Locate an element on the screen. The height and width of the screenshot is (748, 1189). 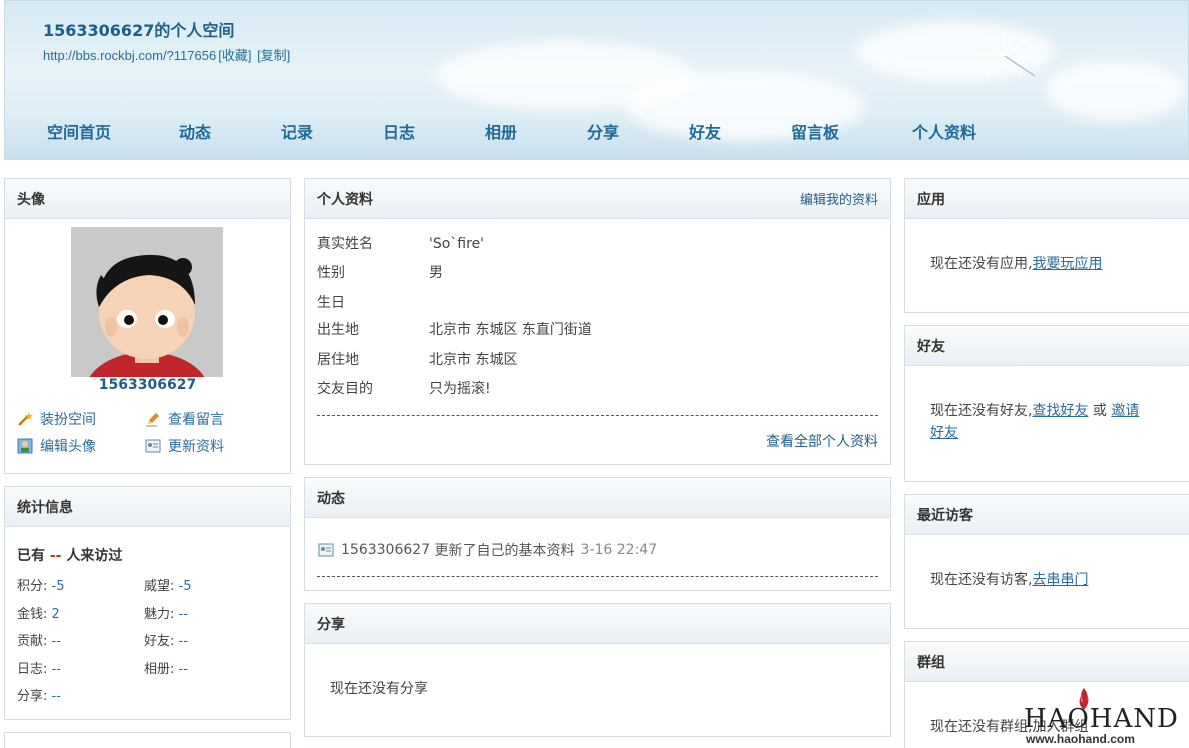
profile-row-realname: 真实姓名 'So`fire' is located at coordinates (401, 244).